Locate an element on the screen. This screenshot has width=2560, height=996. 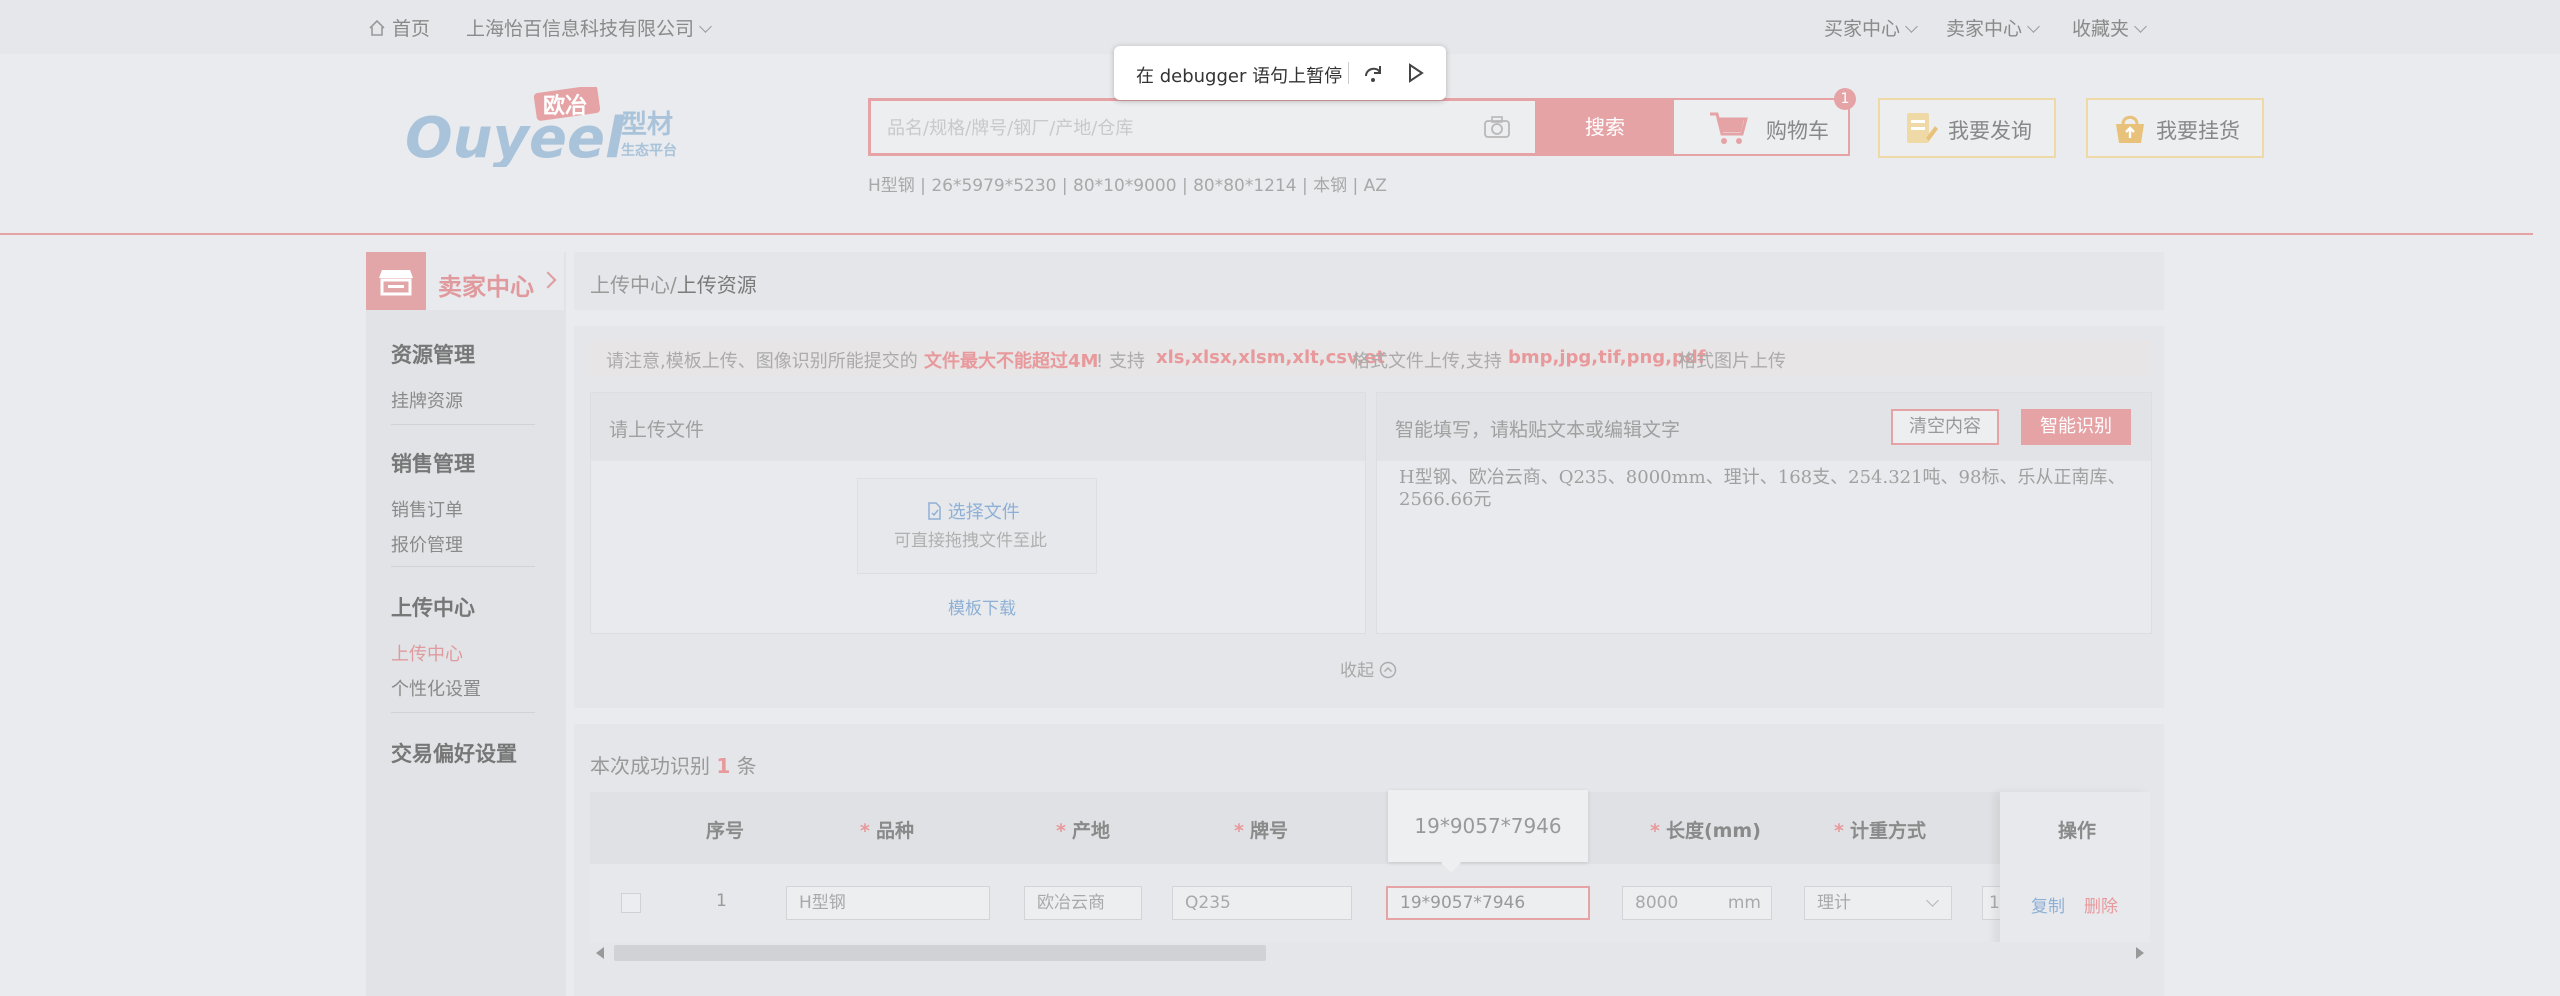
sidebar-section-sales: 销售管理 is located at coordinates (433, 463).